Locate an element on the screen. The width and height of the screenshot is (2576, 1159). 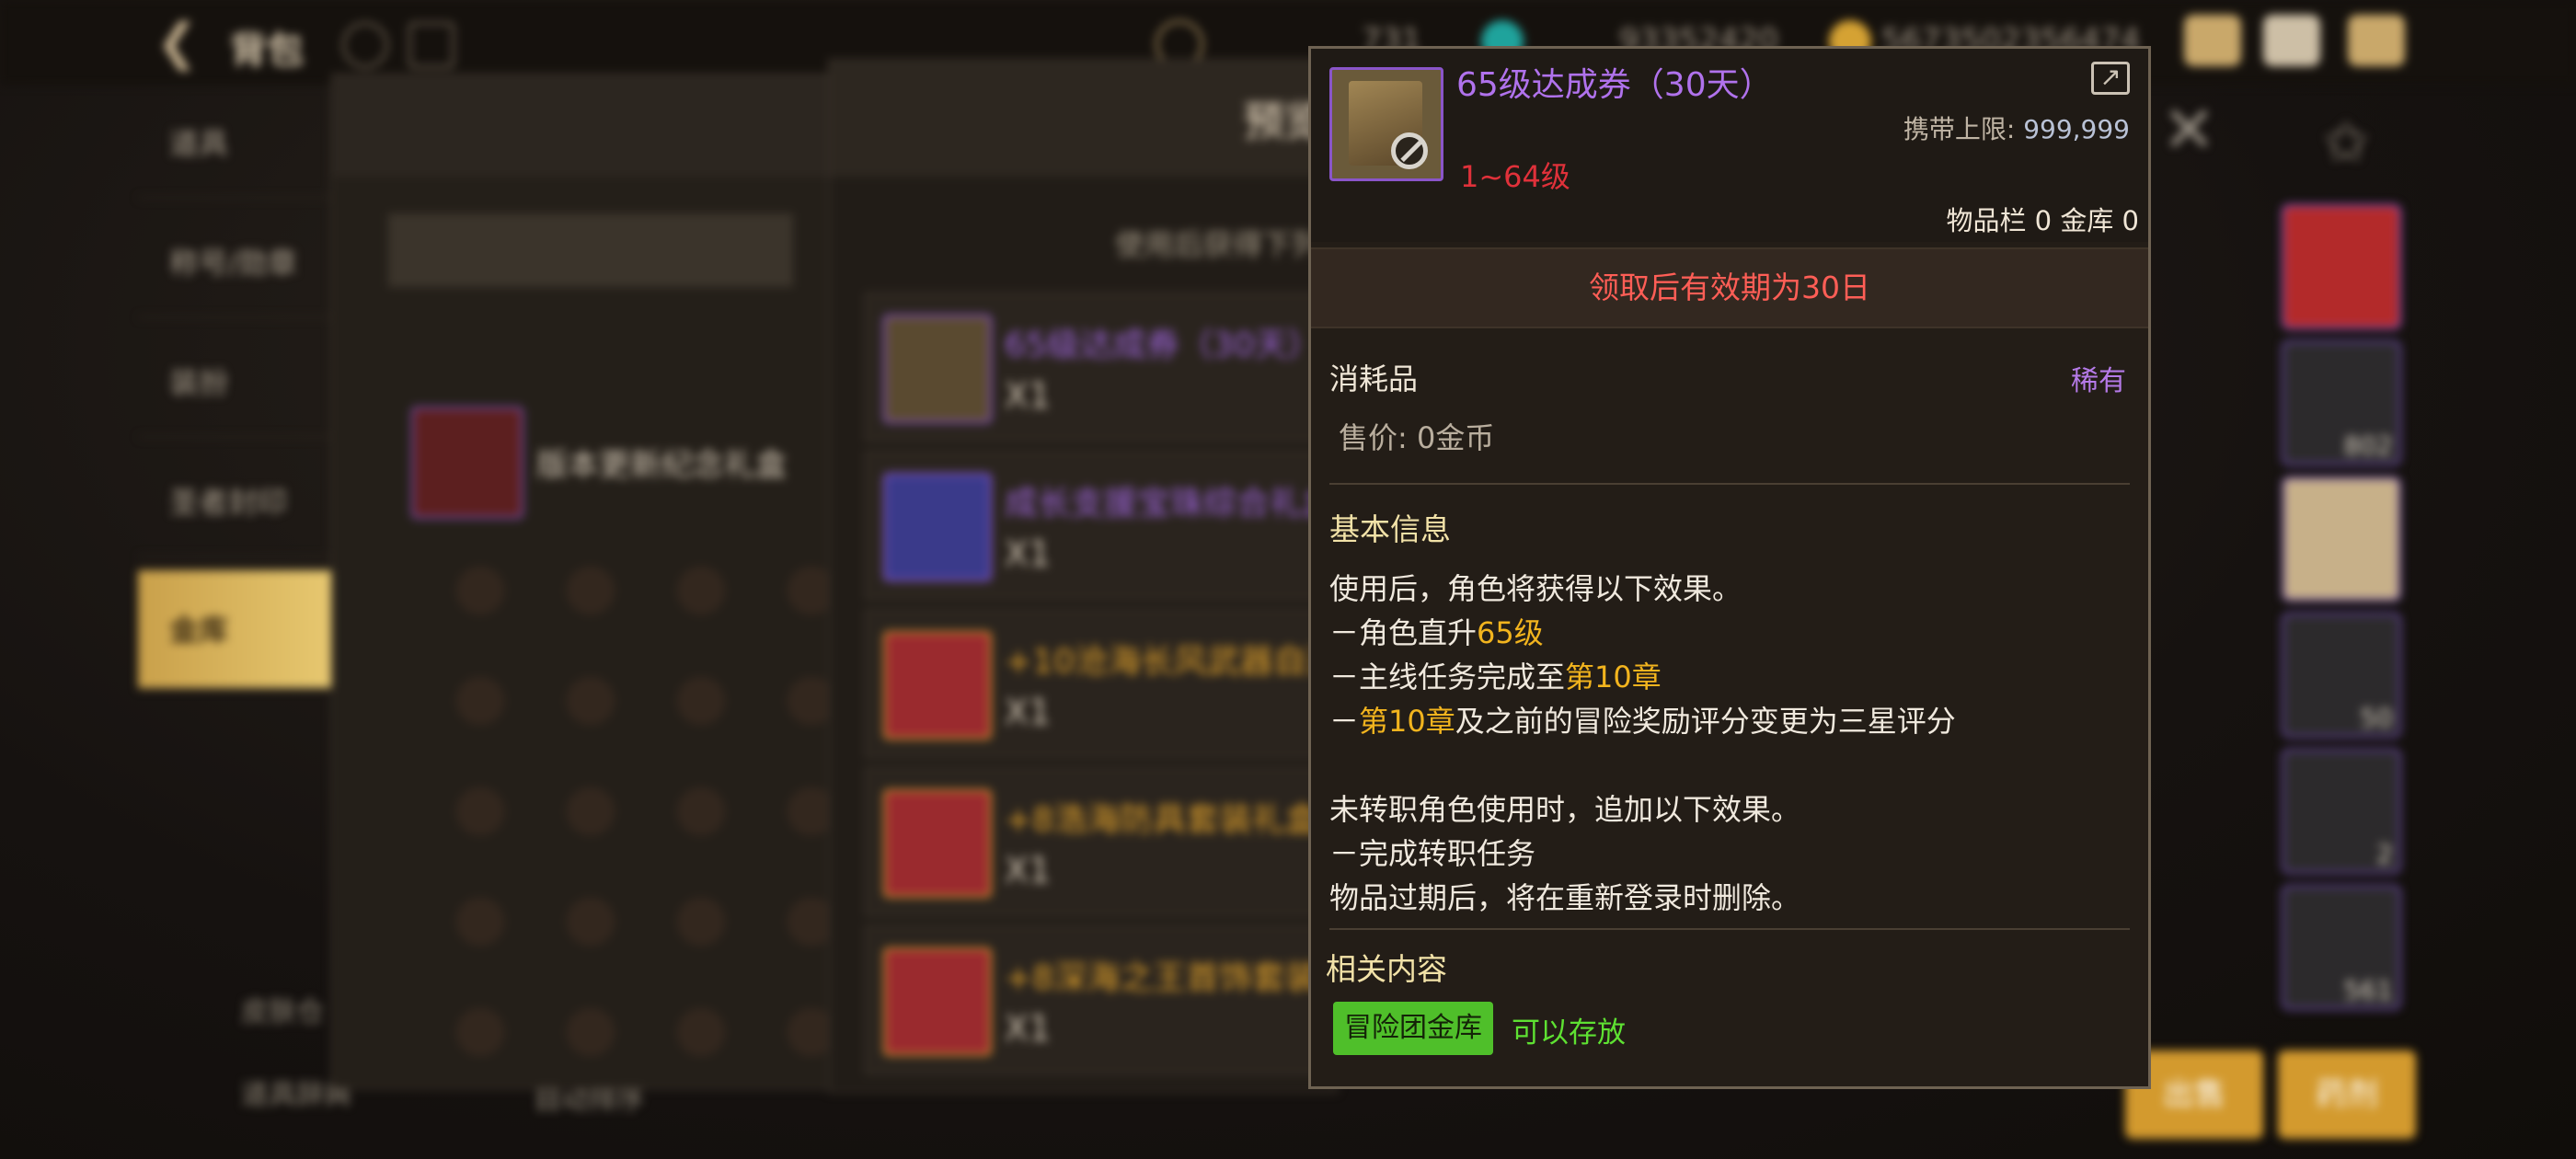
calendar-icon is located at coordinates (431, 45).